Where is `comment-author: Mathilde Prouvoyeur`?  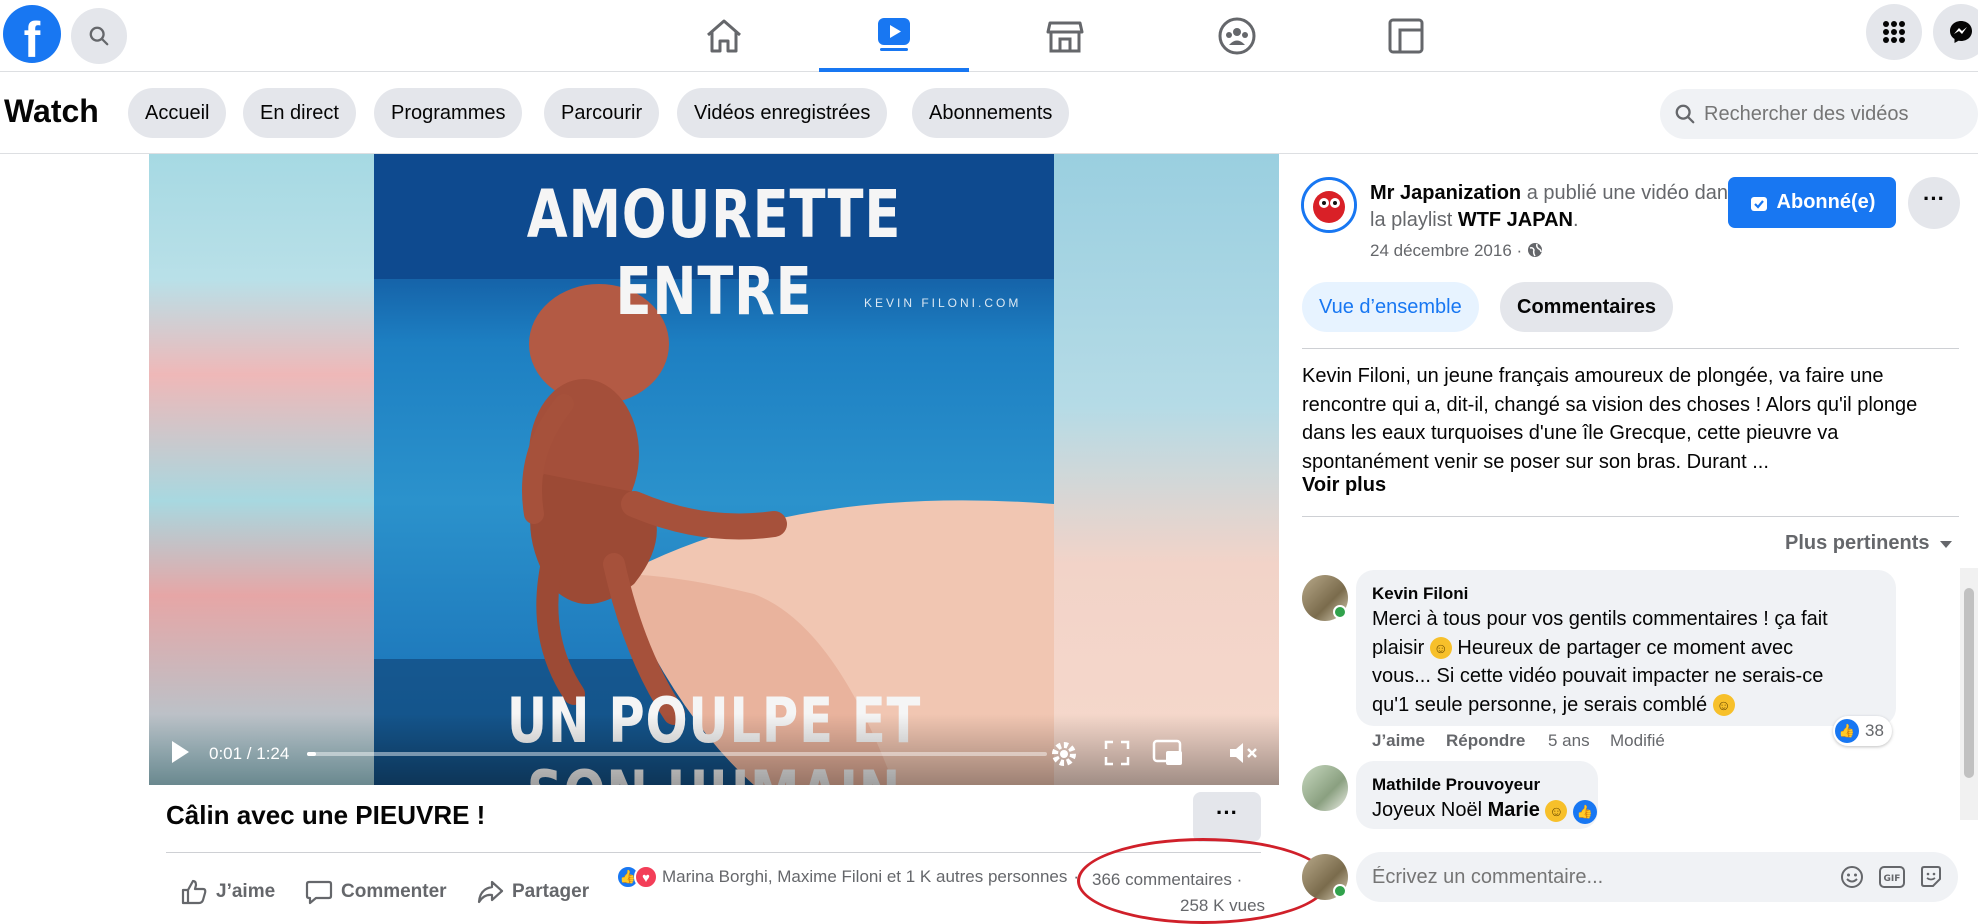
comment-author: Mathilde Prouvoyeur is located at coordinates (1456, 785).